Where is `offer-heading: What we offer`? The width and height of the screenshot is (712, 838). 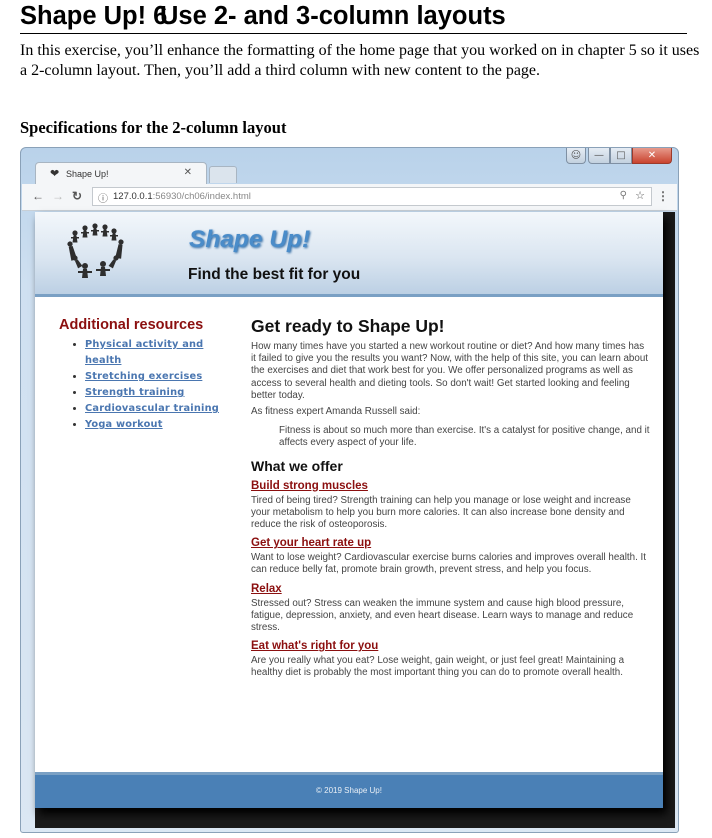
offer-heading: What we offer is located at coordinates (297, 465).